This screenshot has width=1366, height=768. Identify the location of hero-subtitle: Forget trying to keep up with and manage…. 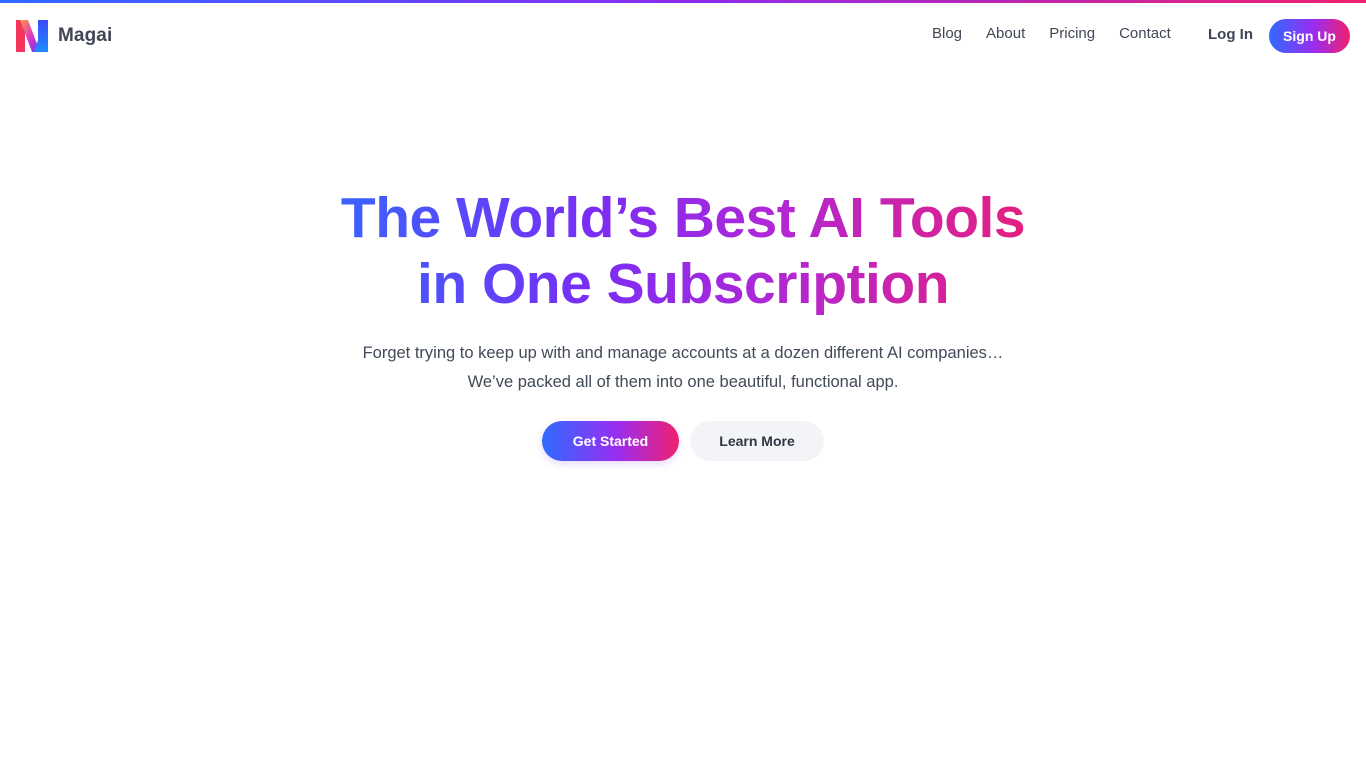
(683, 368).